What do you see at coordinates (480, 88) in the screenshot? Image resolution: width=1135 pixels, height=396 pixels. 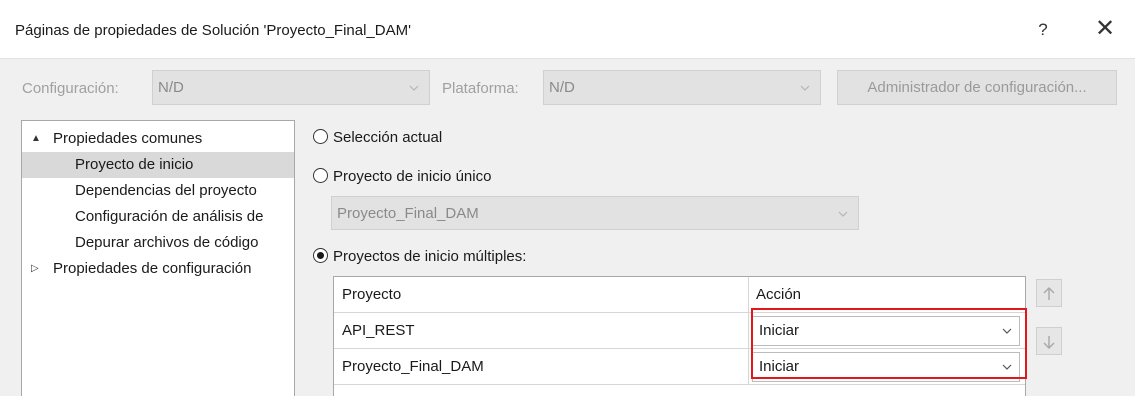 I see `plataforma-label: Plataforma:` at bounding box center [480, 88].